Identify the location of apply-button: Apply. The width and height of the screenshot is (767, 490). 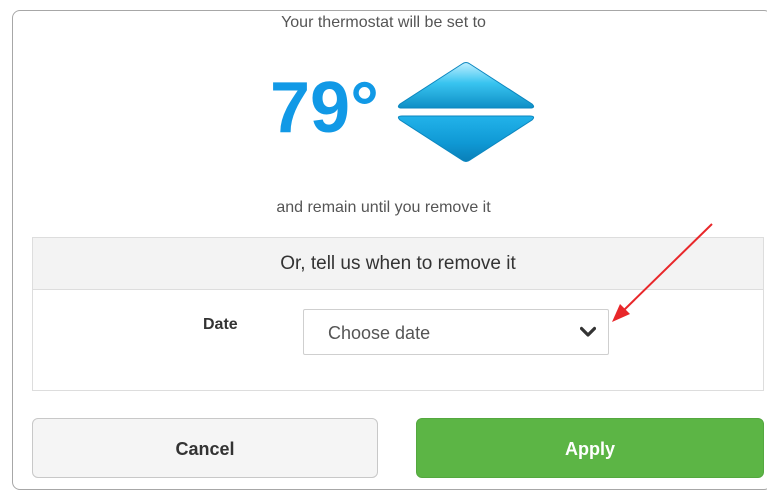
(590, 448).